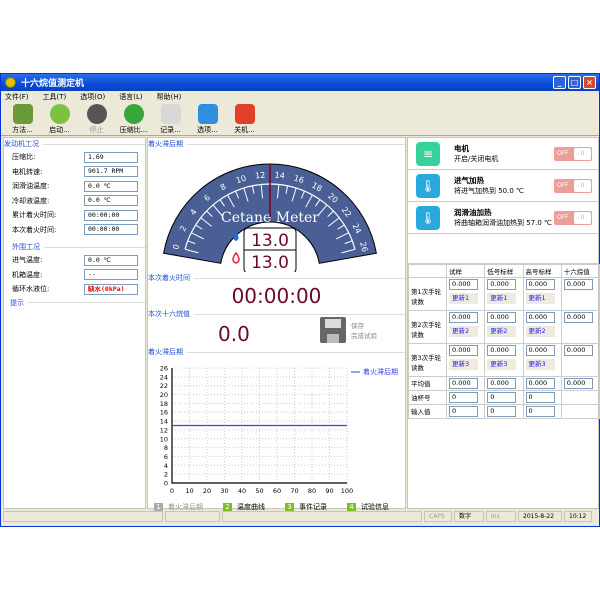 The width and height of the screenshot is (600, 600). I want to click on flame-icon, so click(236, 257).